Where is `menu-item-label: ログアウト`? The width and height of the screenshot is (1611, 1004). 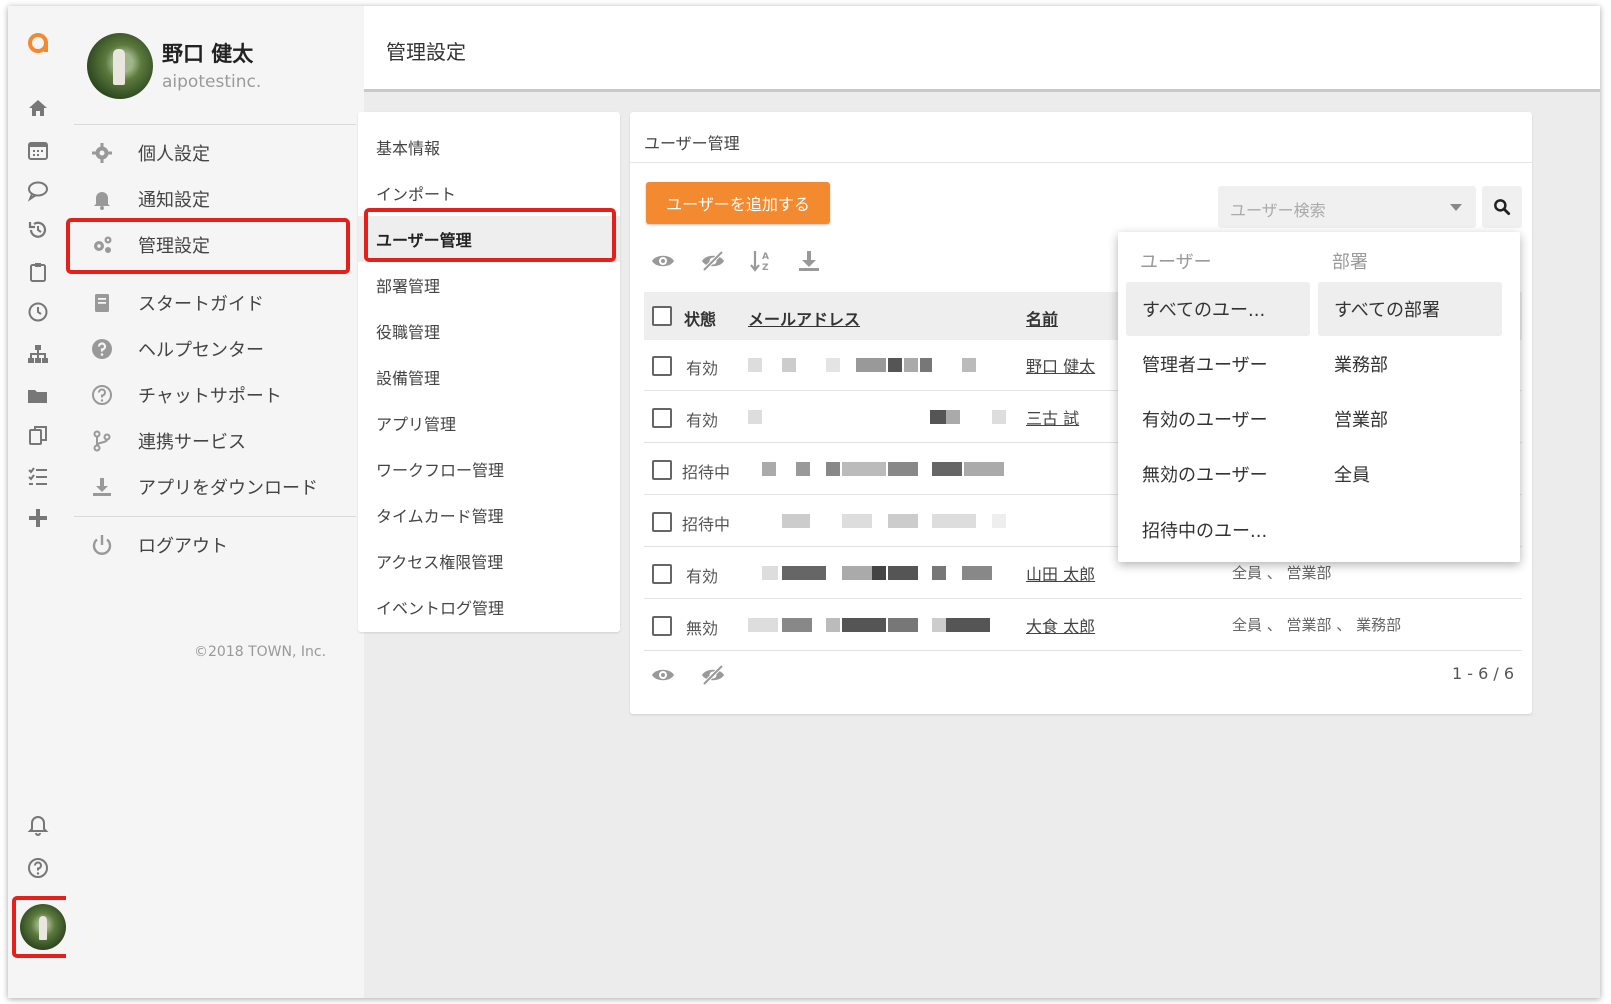 menu-item-label: ログアウト is located at coordinates (183, 546).